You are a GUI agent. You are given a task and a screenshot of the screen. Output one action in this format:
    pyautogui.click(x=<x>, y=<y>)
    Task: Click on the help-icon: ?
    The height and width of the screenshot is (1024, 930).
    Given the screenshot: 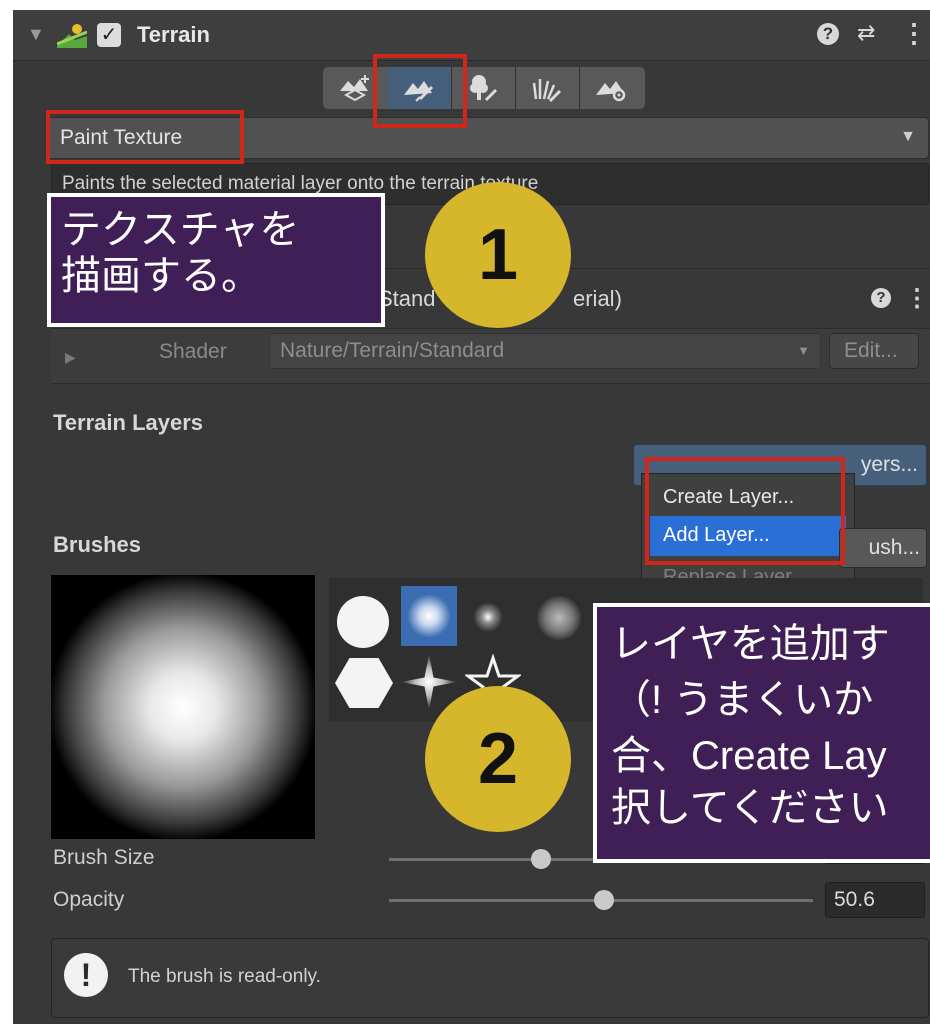 What is the action you would take?
    pyautogui.click(x=828, y=34)
    